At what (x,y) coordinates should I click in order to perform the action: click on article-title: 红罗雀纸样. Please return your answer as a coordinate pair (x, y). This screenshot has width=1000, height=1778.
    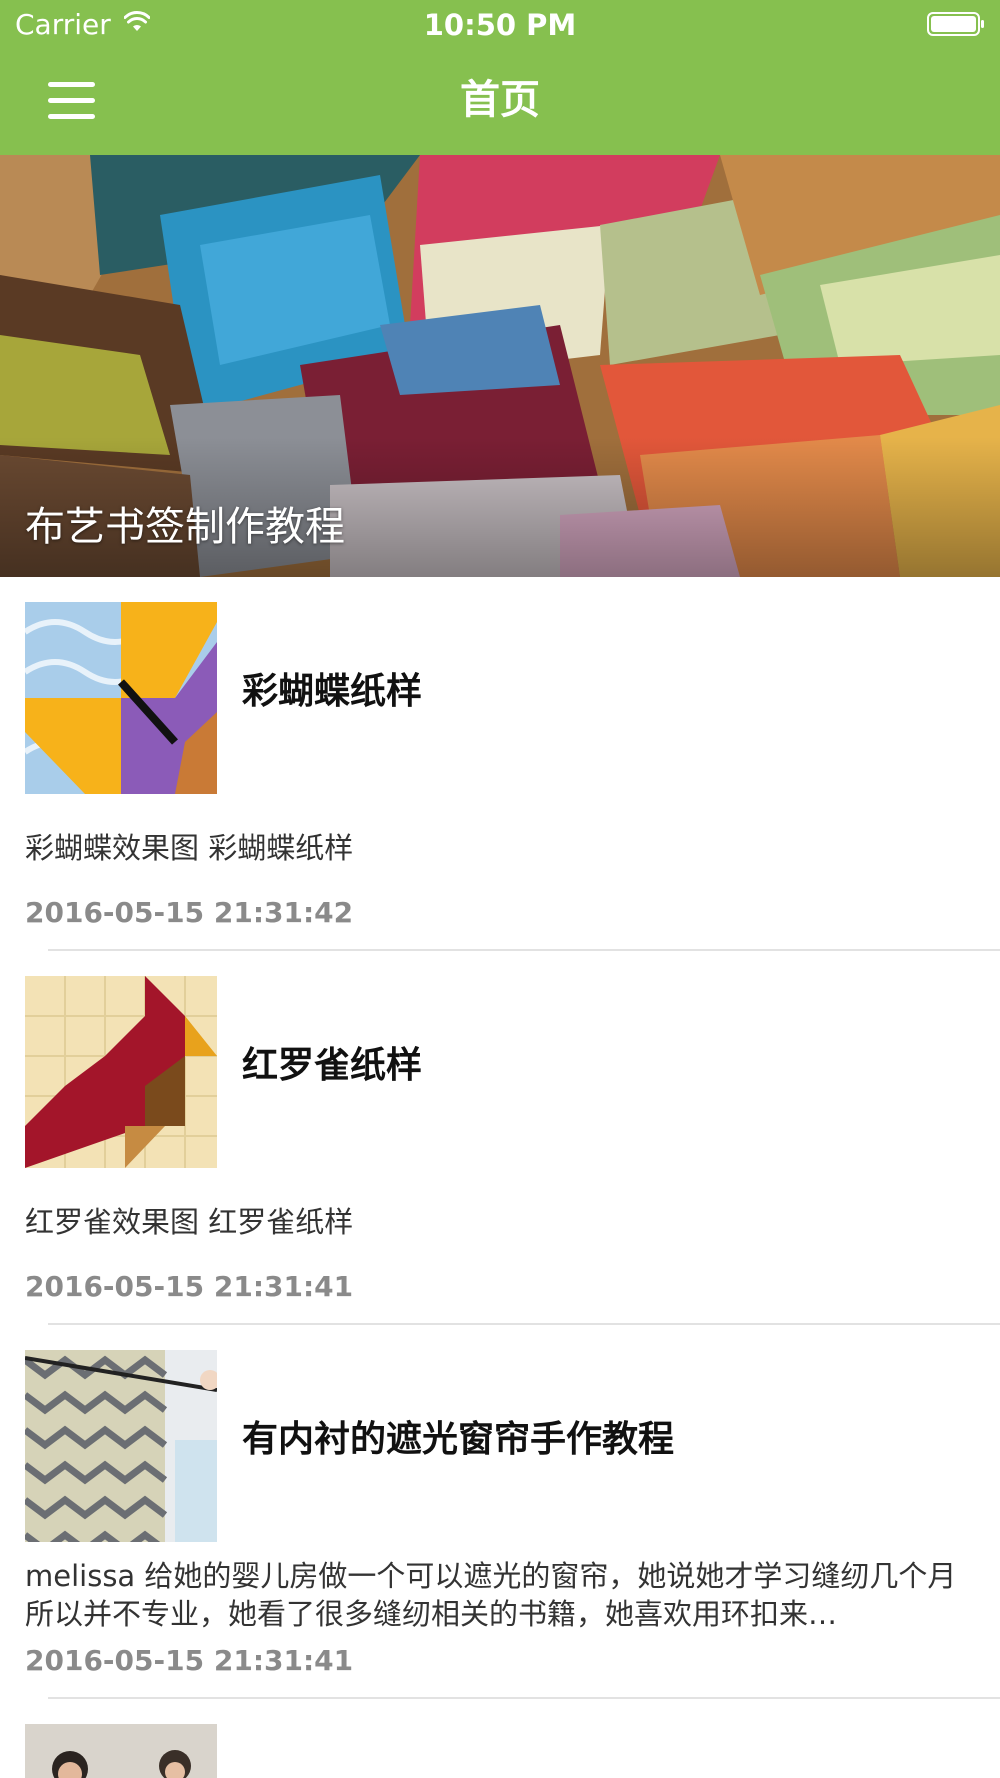
    Looking at the image, I should click on (332, 1065).